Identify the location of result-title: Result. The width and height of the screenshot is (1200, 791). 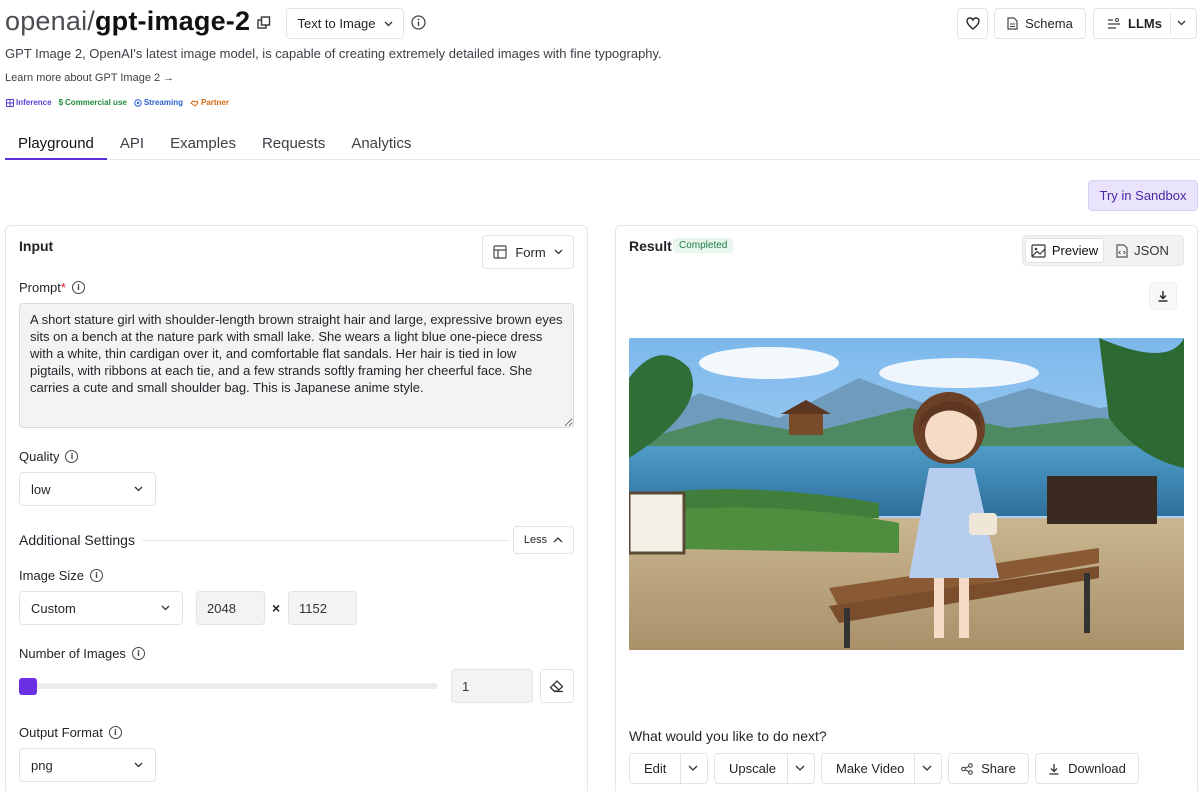
(650, 246).